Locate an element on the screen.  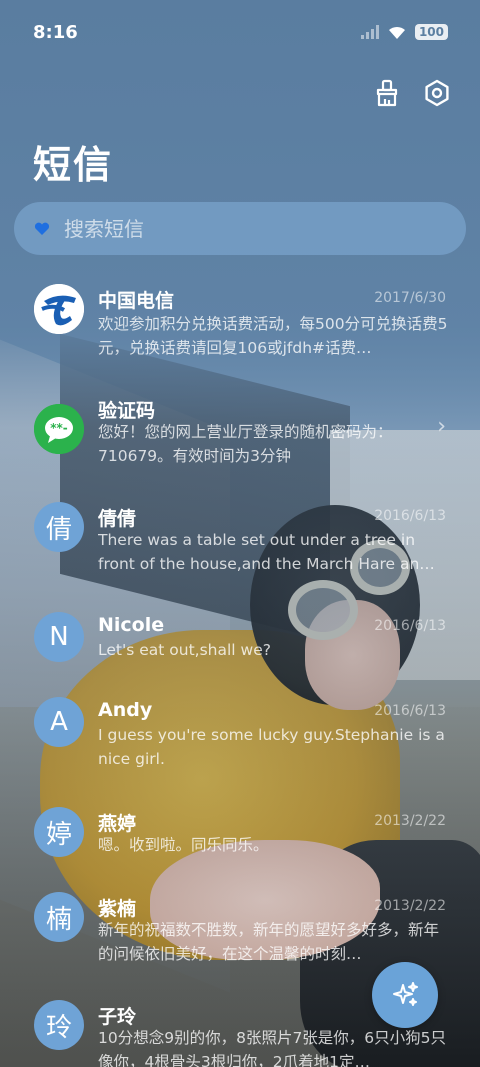
thread-date: 2017/6/30 is located at coordinates (410, 298).